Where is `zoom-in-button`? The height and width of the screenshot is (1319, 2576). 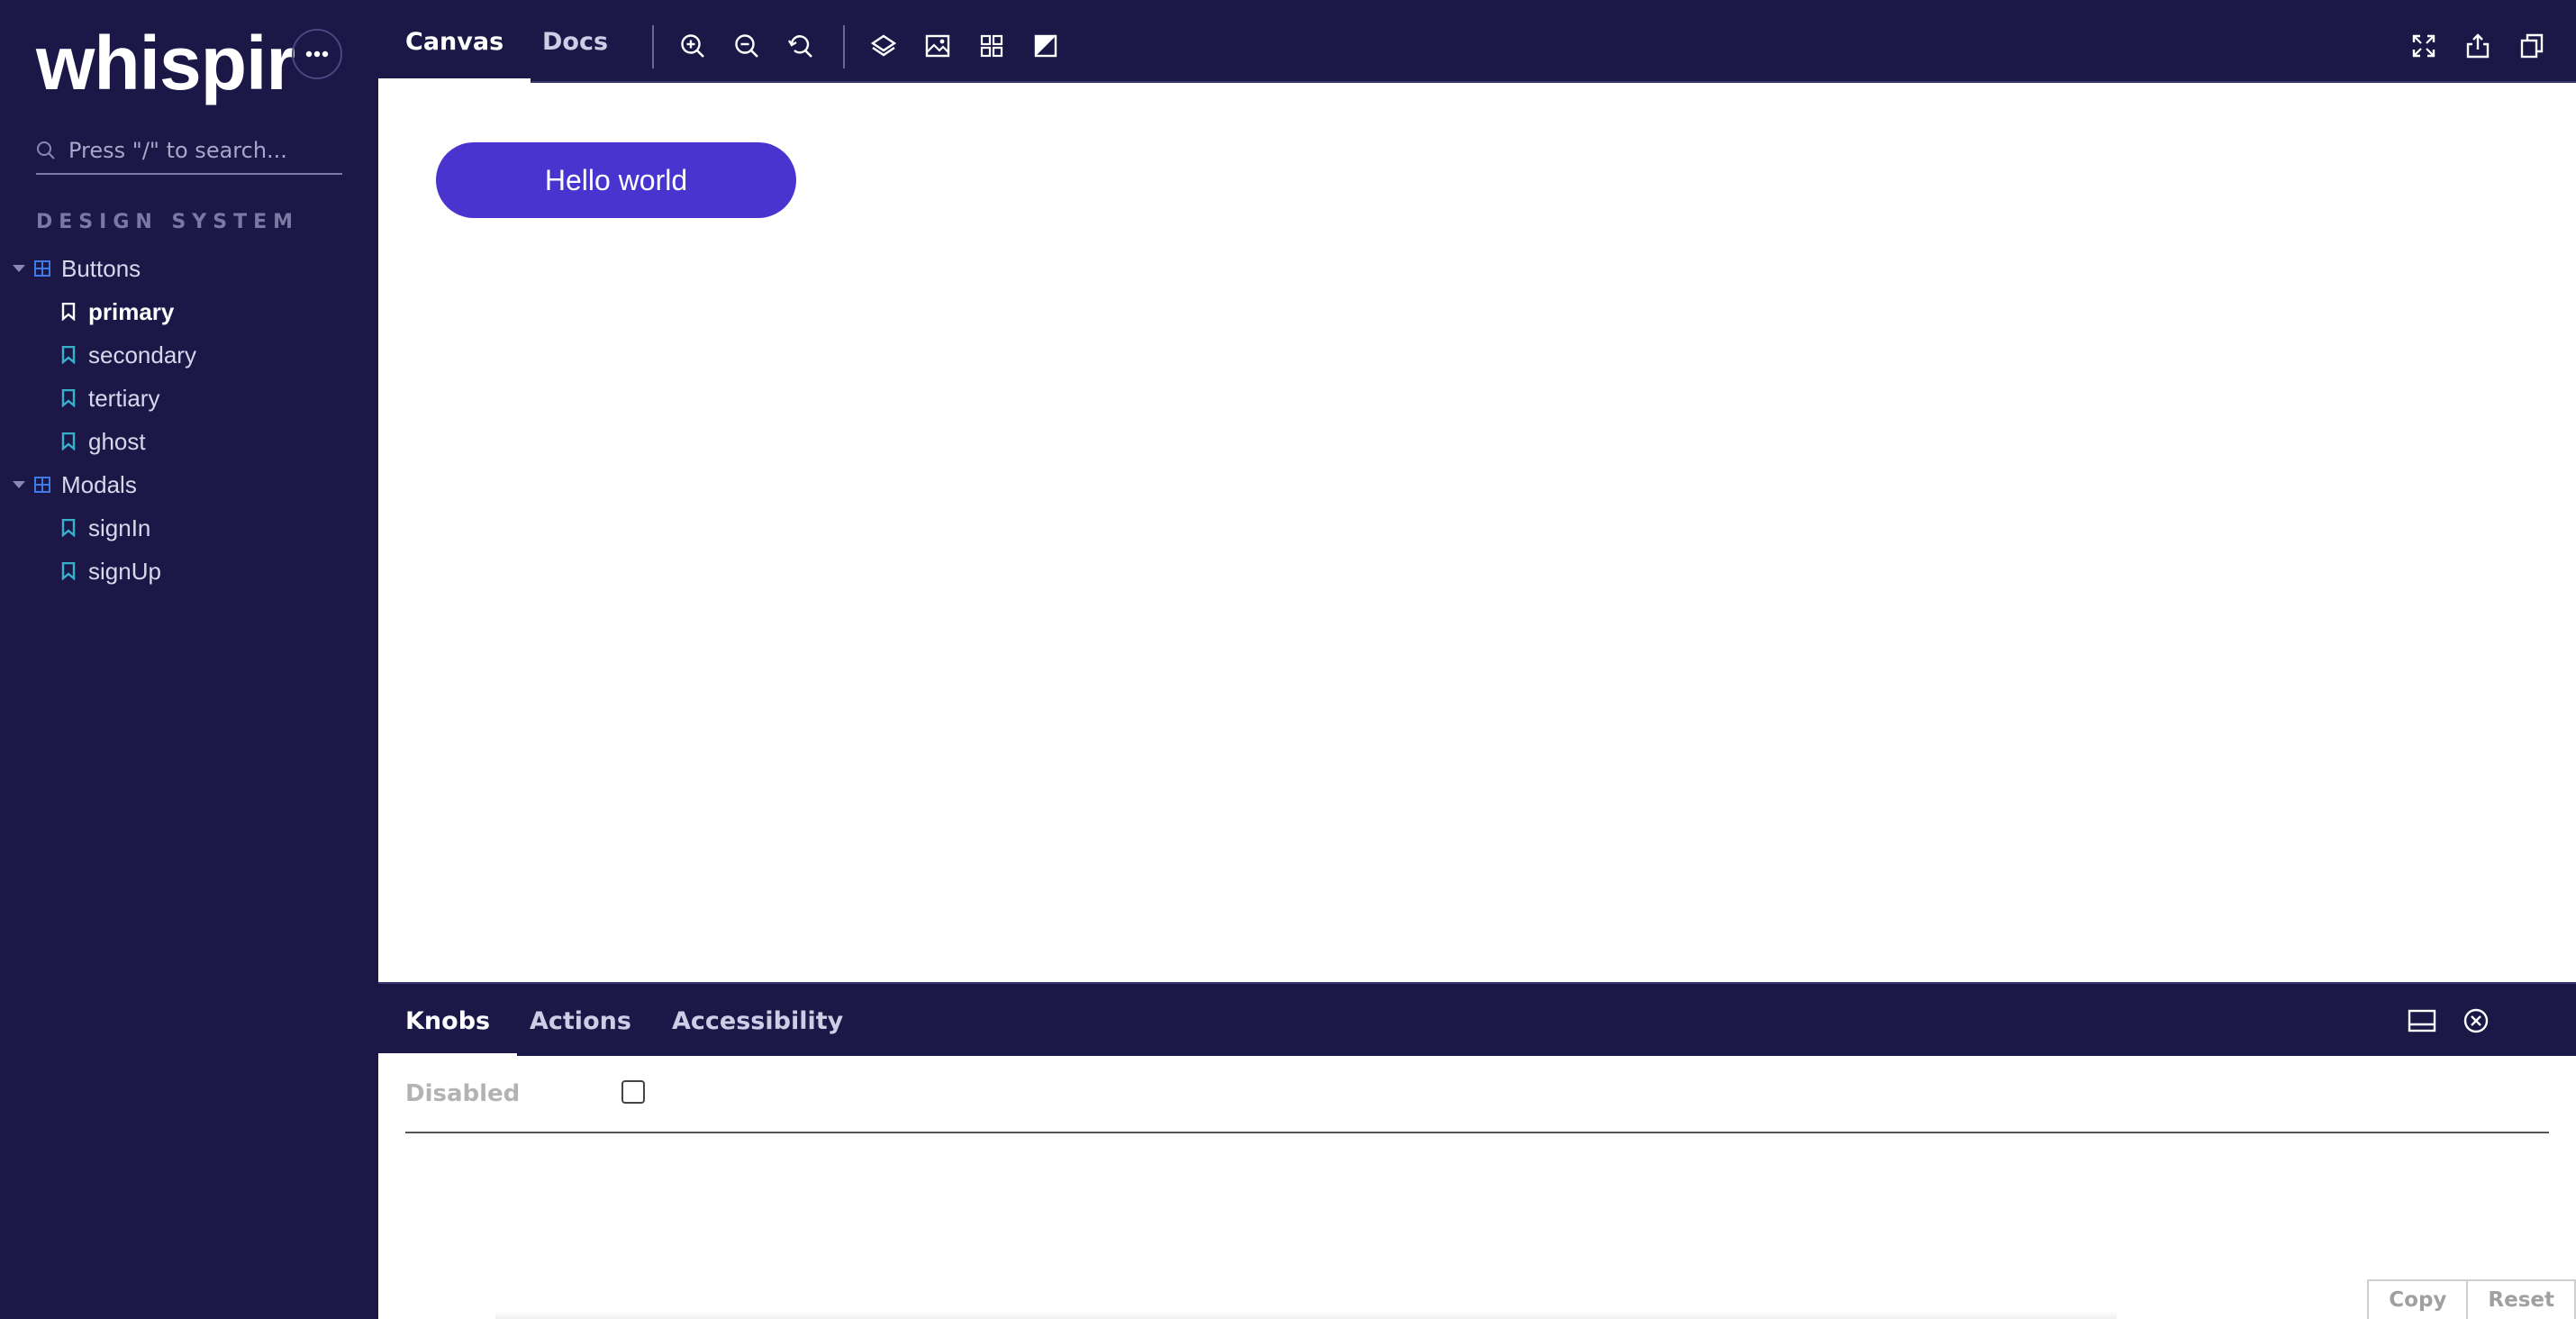
zoom-in-button is located at coordinates (692, 45).